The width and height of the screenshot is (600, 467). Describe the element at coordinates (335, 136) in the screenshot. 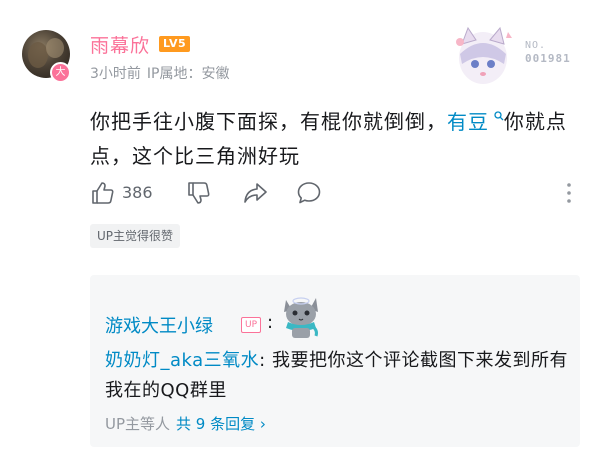

I see `comment-text: 你把手往小腹下面探，有棍你就倒倒，有豆 你就点点，这个比三角洲好玩` at that location.